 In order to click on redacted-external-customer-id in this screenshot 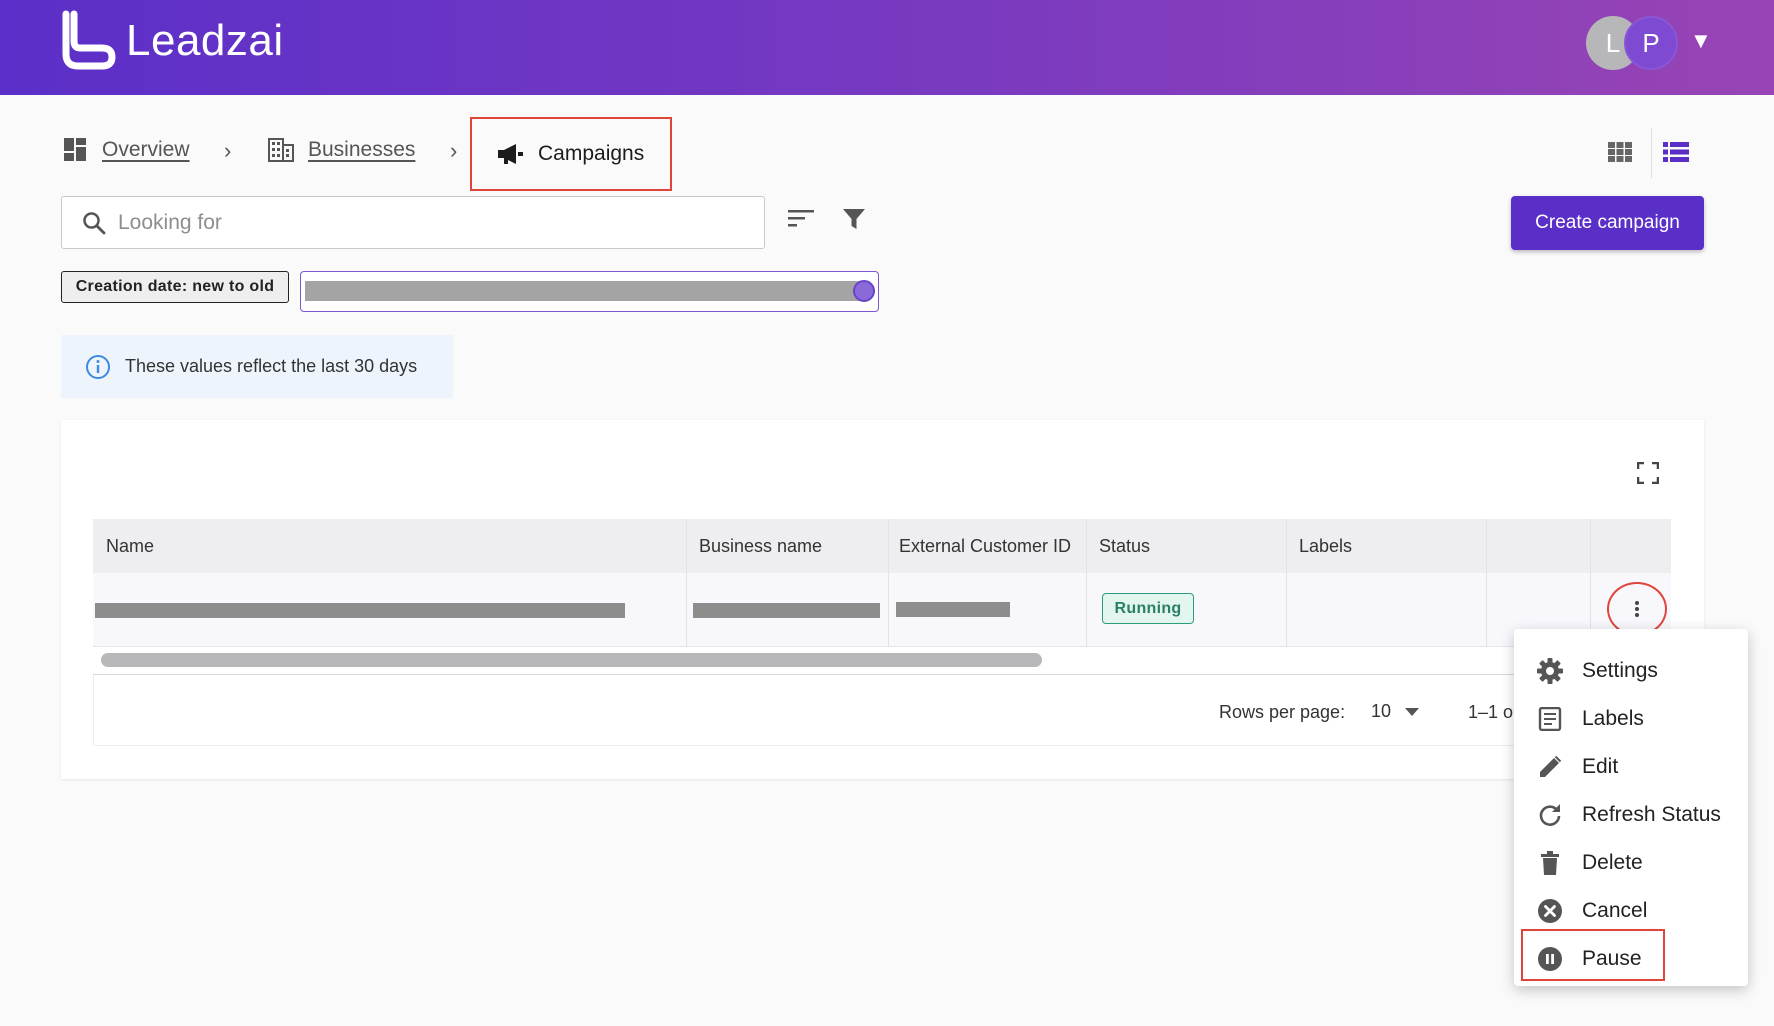, I will do `click(953, 609)`.